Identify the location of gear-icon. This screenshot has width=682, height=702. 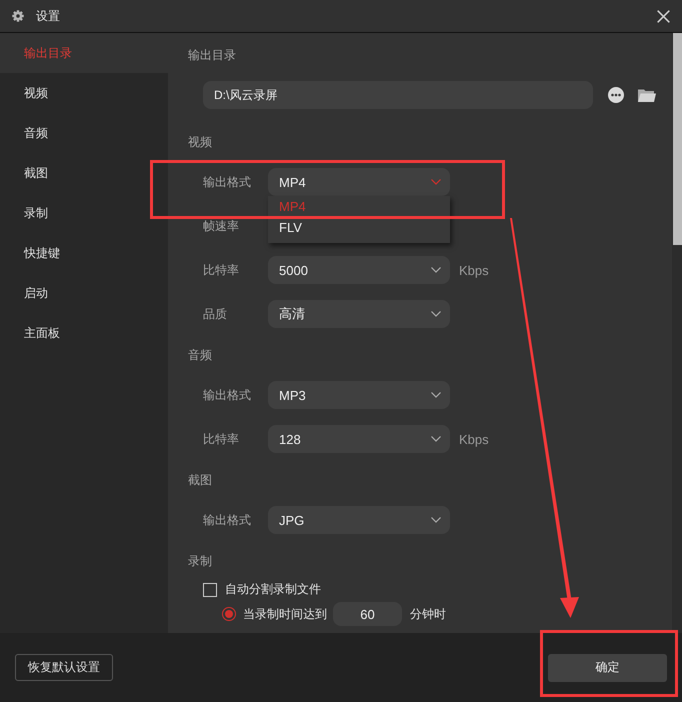
(18, 16).